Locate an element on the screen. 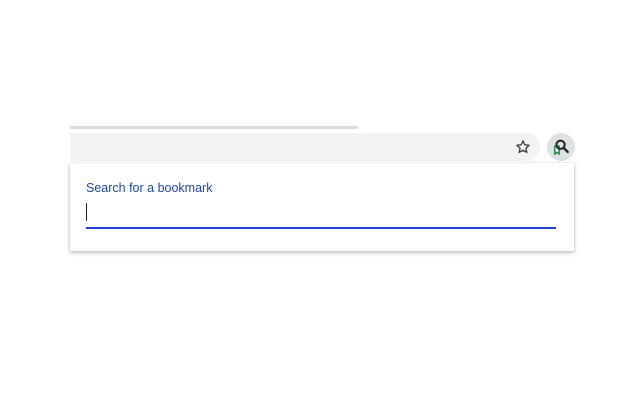  bookmark-search-extension-button is located at coordinates (561, 147).